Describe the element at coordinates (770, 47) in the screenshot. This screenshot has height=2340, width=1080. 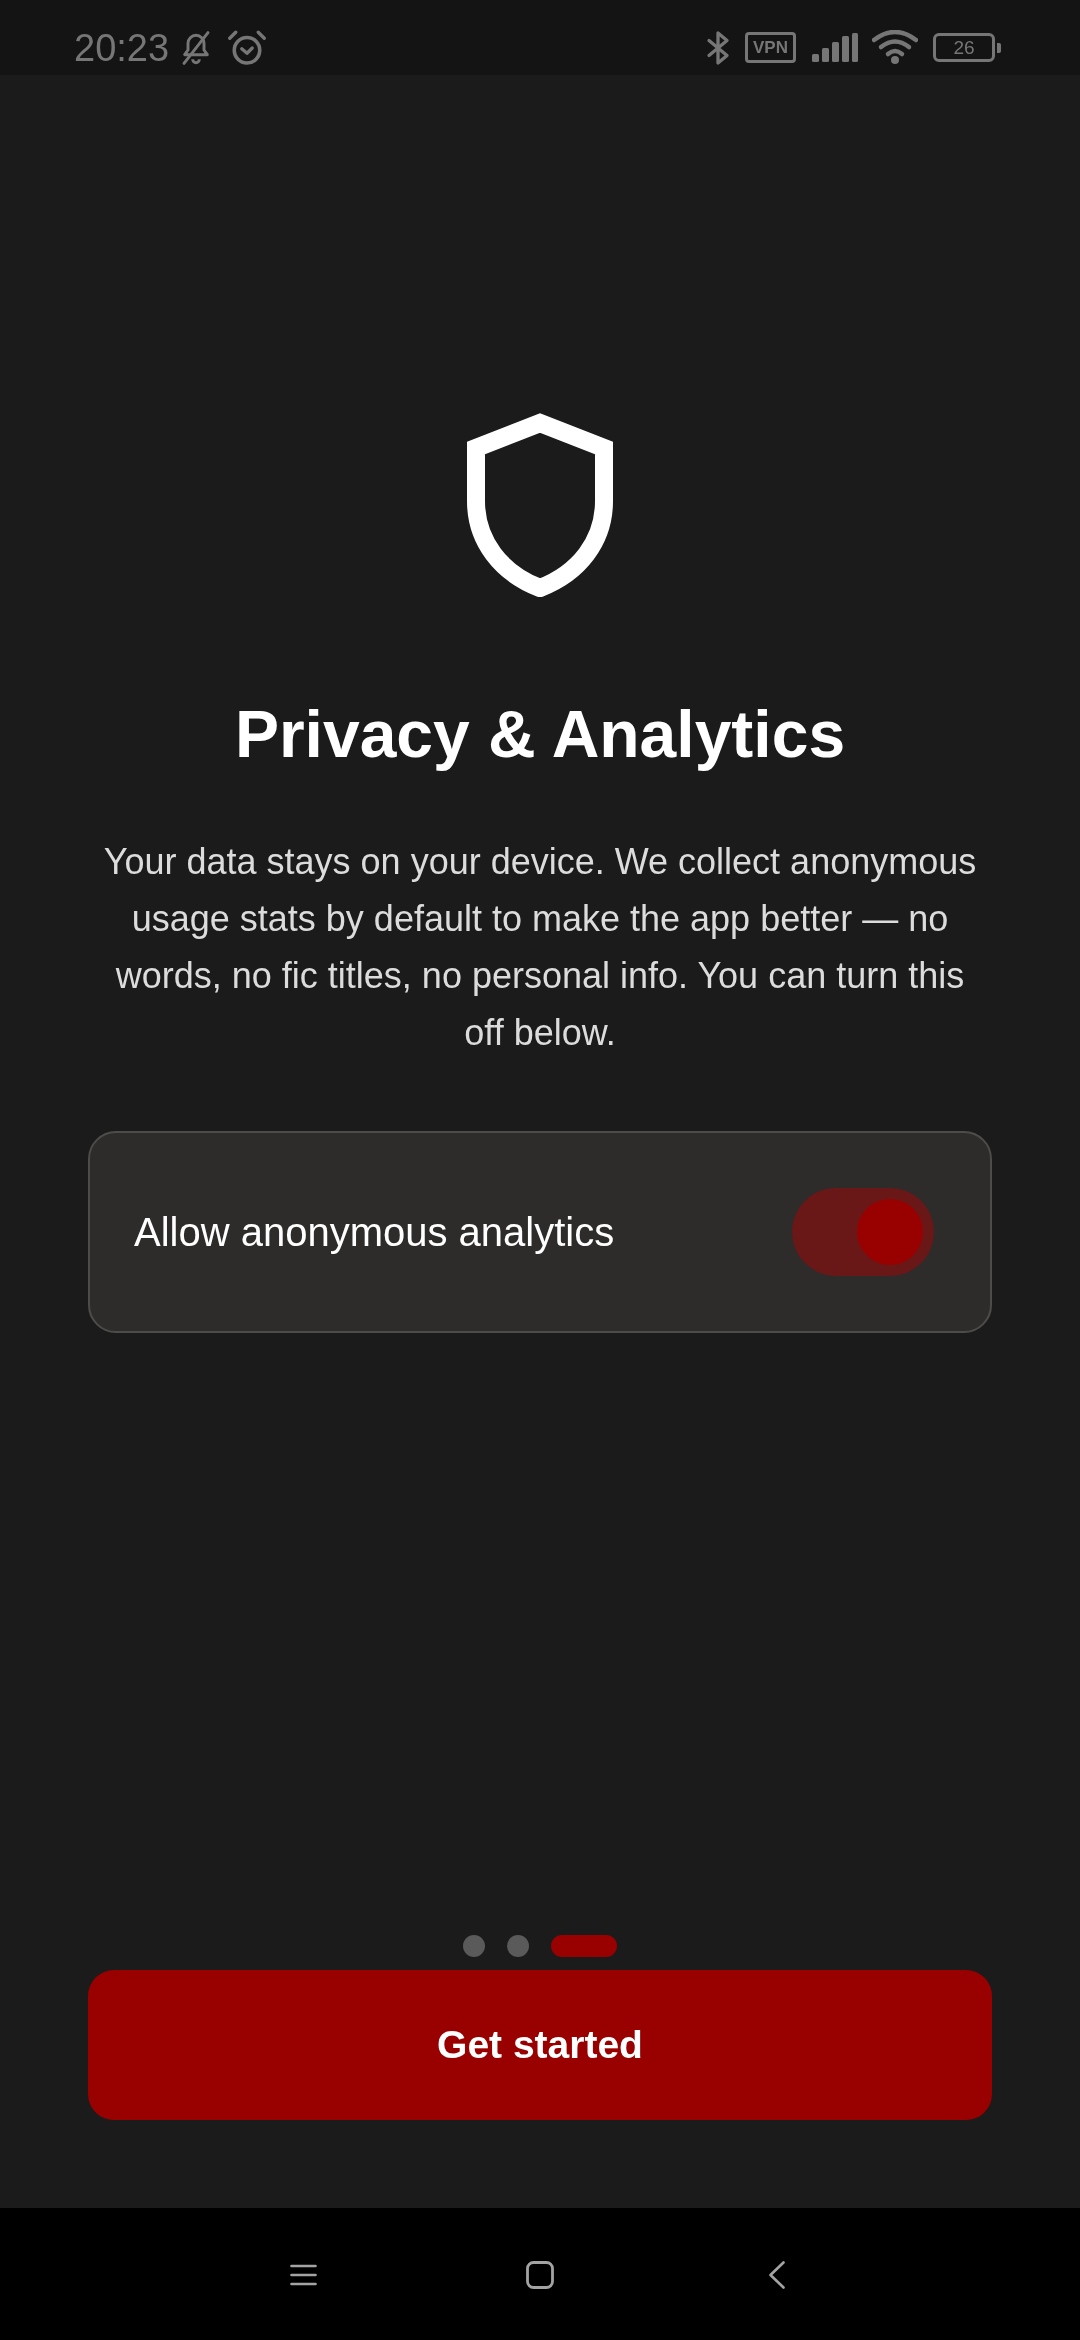
I see `vpn-indicator: VPN` at that location.